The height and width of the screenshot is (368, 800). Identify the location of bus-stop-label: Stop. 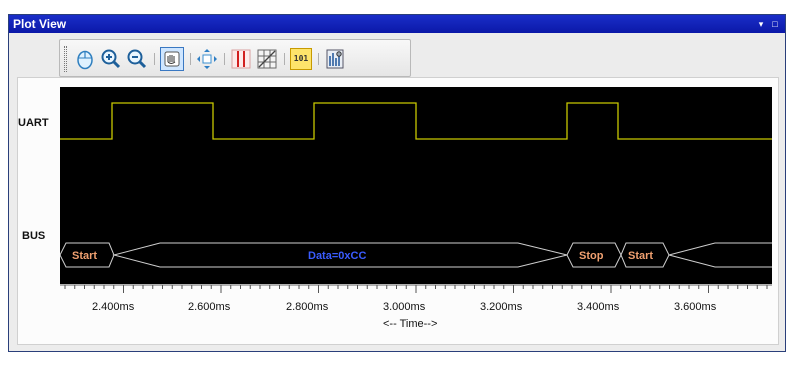
(591, 256).